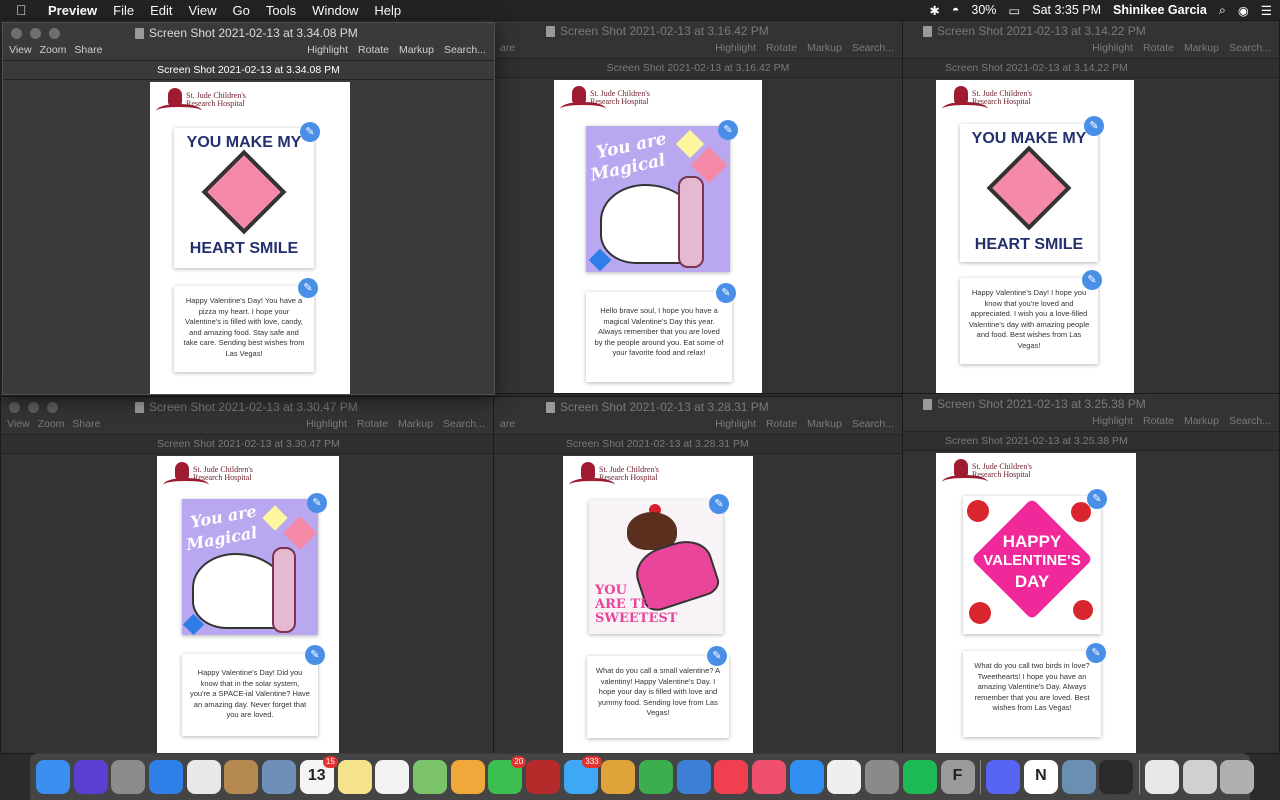 The height and width of the screenshot is (800, 1280). What do you see at coordinates (693, 776) in the screenshot?
I see `keynote-icon` at bounding box center [693, 776].